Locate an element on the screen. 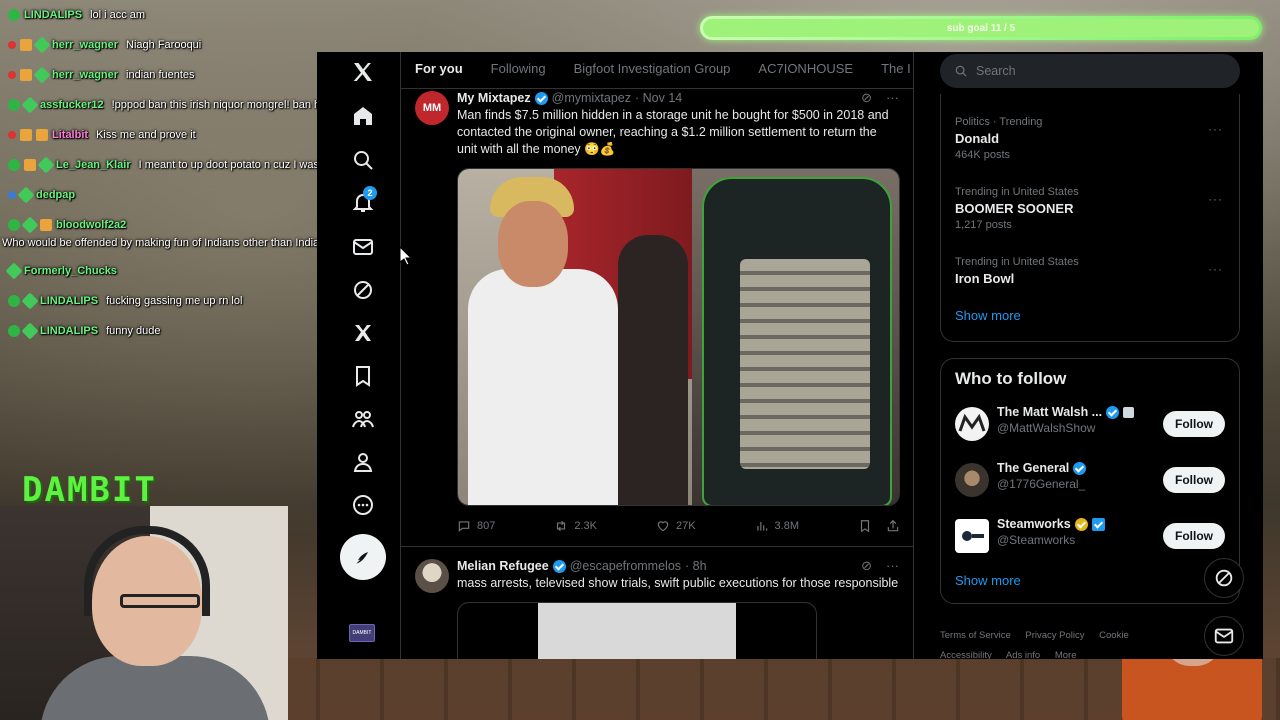 Image resolution: width=1280 pixels, height=720 pixels. tweet-actions: 807 2.3K 27K 3.8M is located at coordinates (678, 526).